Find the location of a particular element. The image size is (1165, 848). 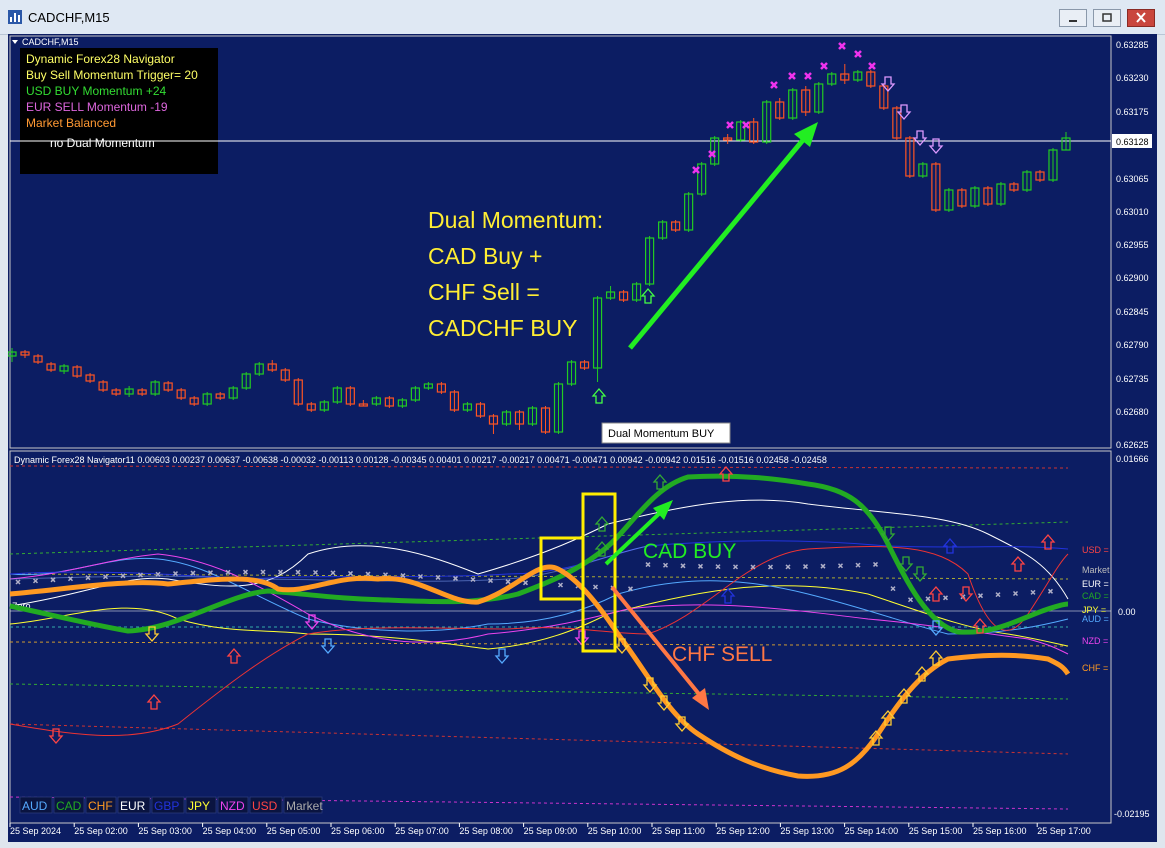

time-tick-label: 25 Sep 08:00 is located at coordinates (486, 831).